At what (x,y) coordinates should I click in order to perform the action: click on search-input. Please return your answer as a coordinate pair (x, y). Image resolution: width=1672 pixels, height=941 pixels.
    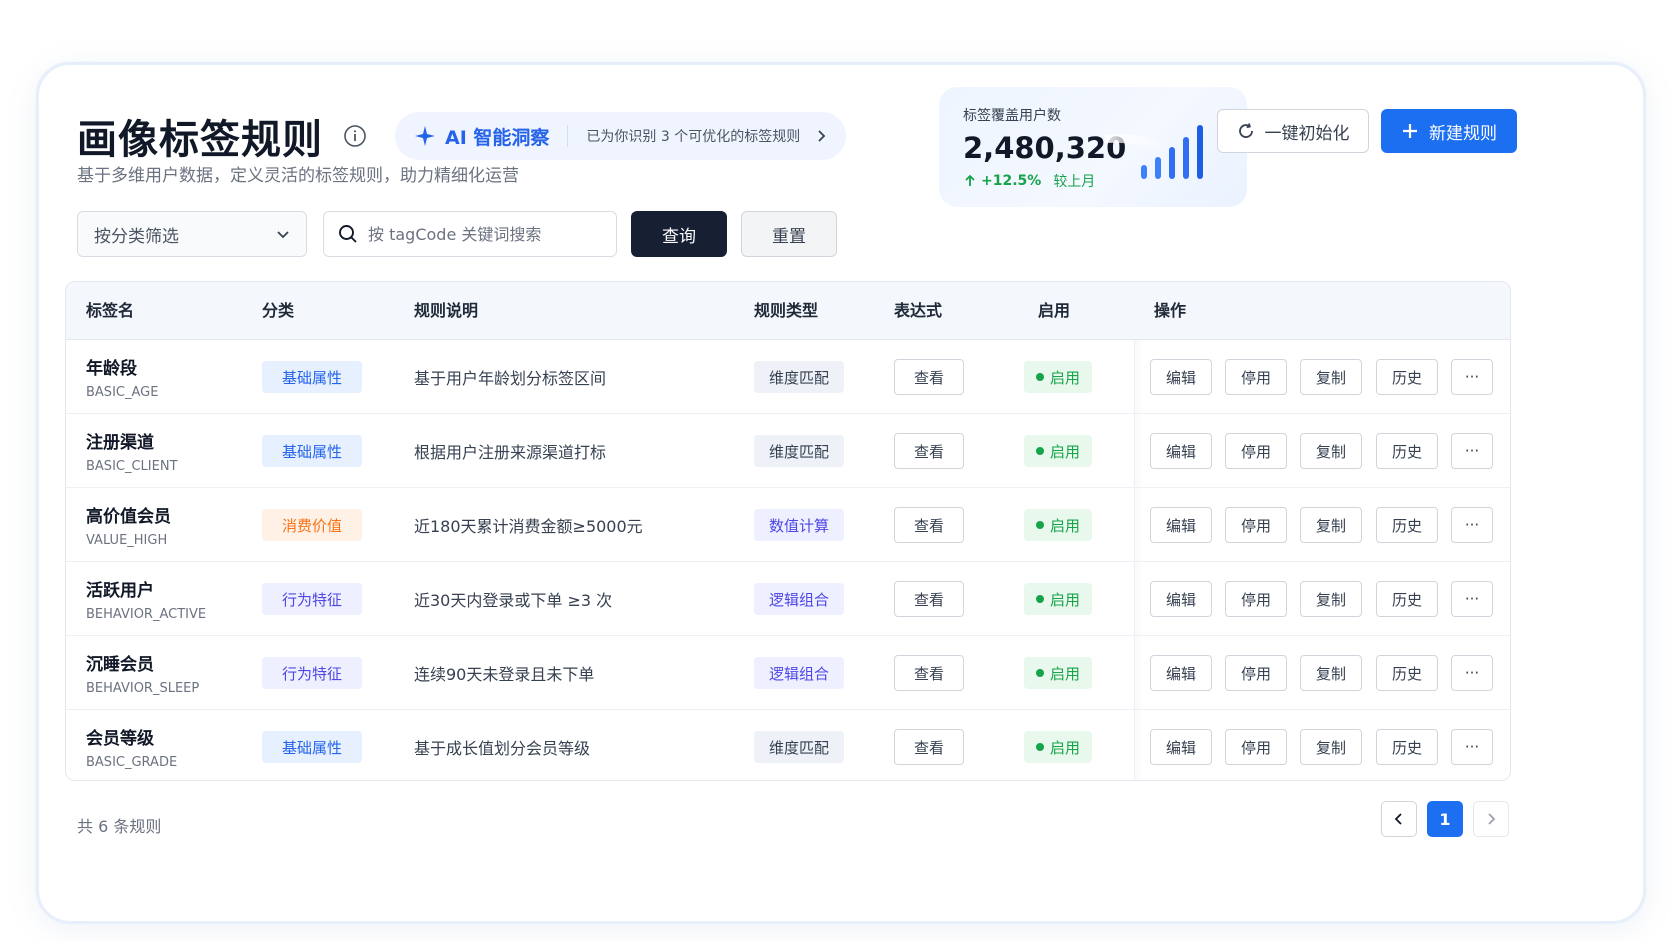
    Looking at the image, I should click on (483, 234).